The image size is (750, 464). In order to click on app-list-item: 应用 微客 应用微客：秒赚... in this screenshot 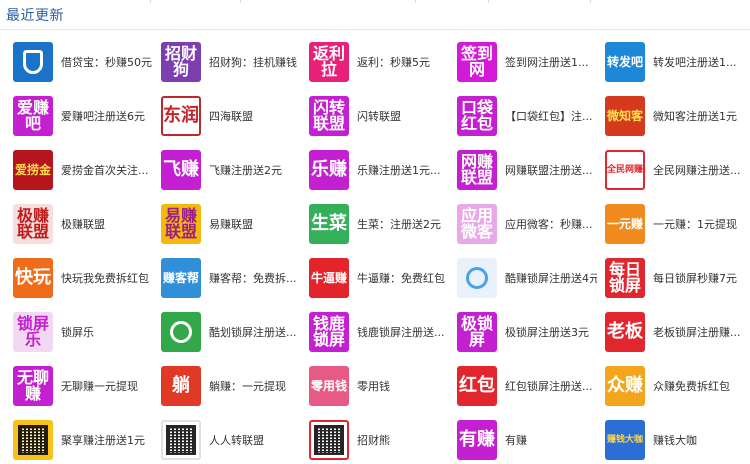, I will do `click(531, 224)`.